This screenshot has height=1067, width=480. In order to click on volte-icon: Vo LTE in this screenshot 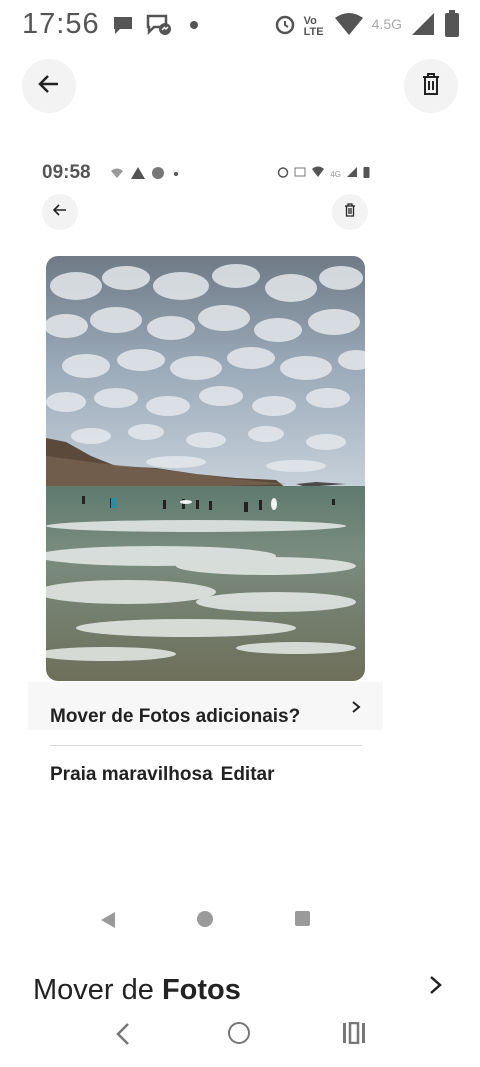, I will do `click(313, 26)`.